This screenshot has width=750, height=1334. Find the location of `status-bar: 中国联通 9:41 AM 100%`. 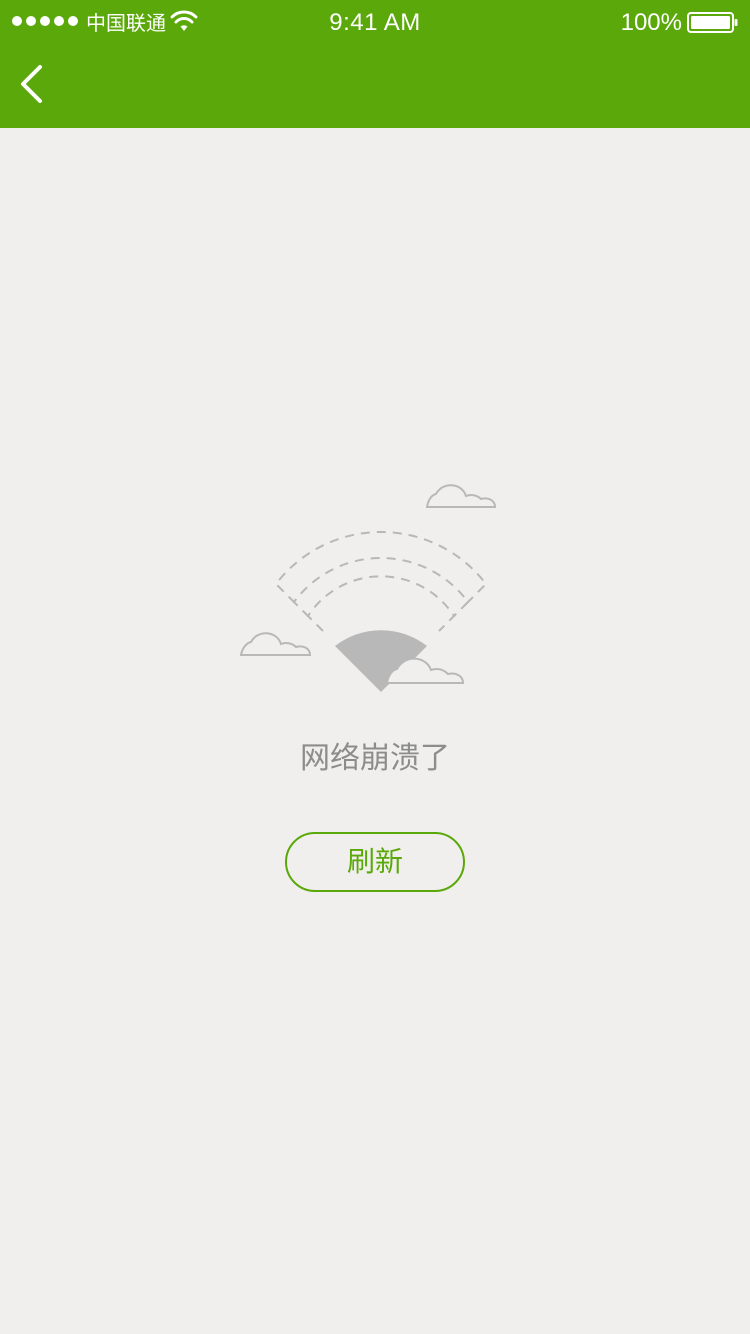

status-bar: 中国联通 9:41 AM 100% is located at coordinates (375, 22).